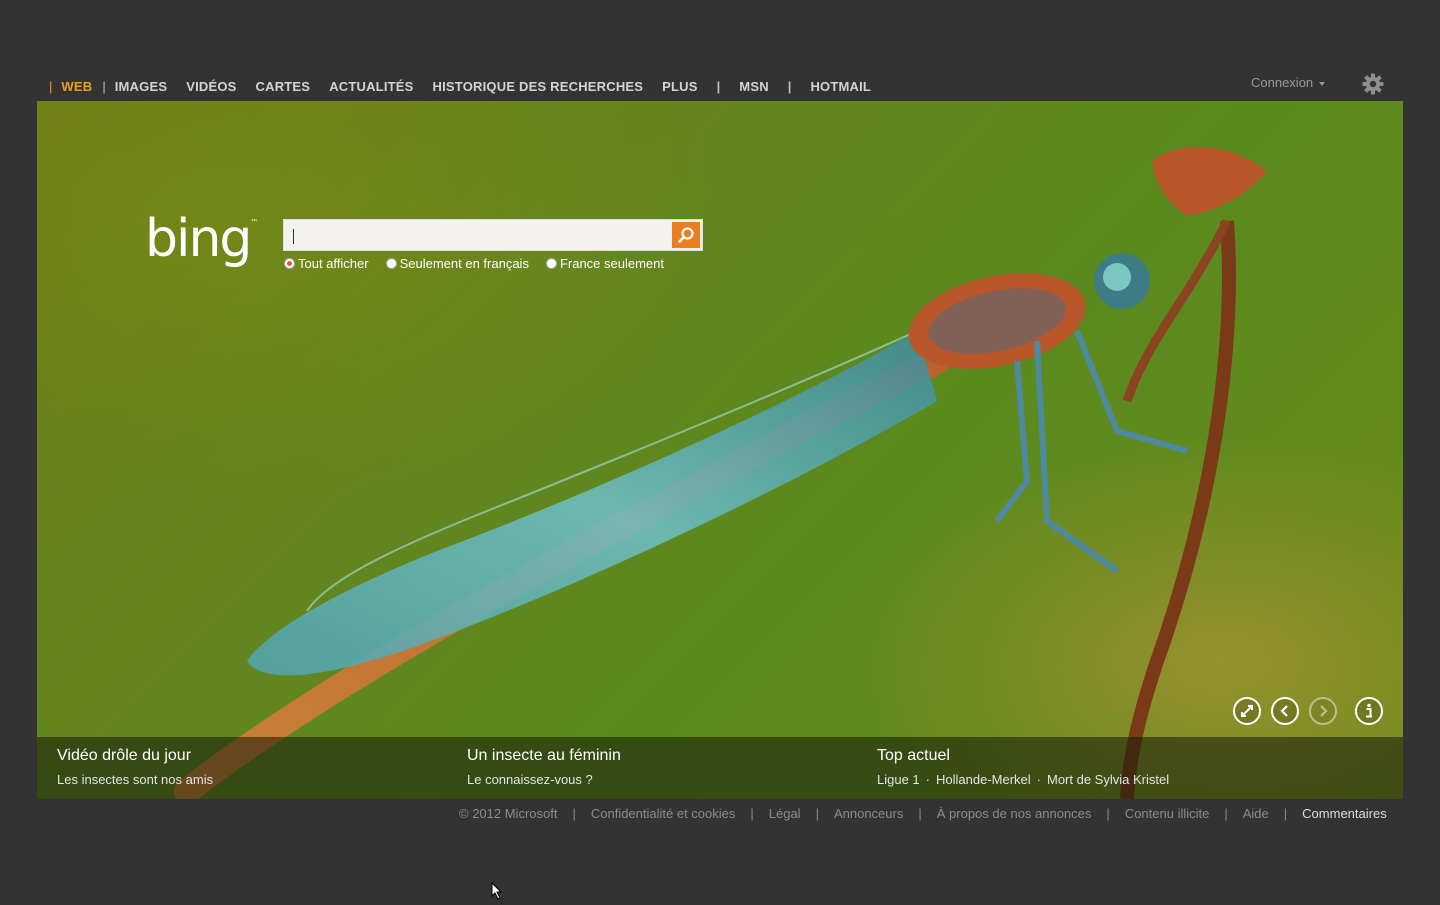 This screenshot has height=905, width=1440. I want to click on nav-web: WEB, so click(76, 86).